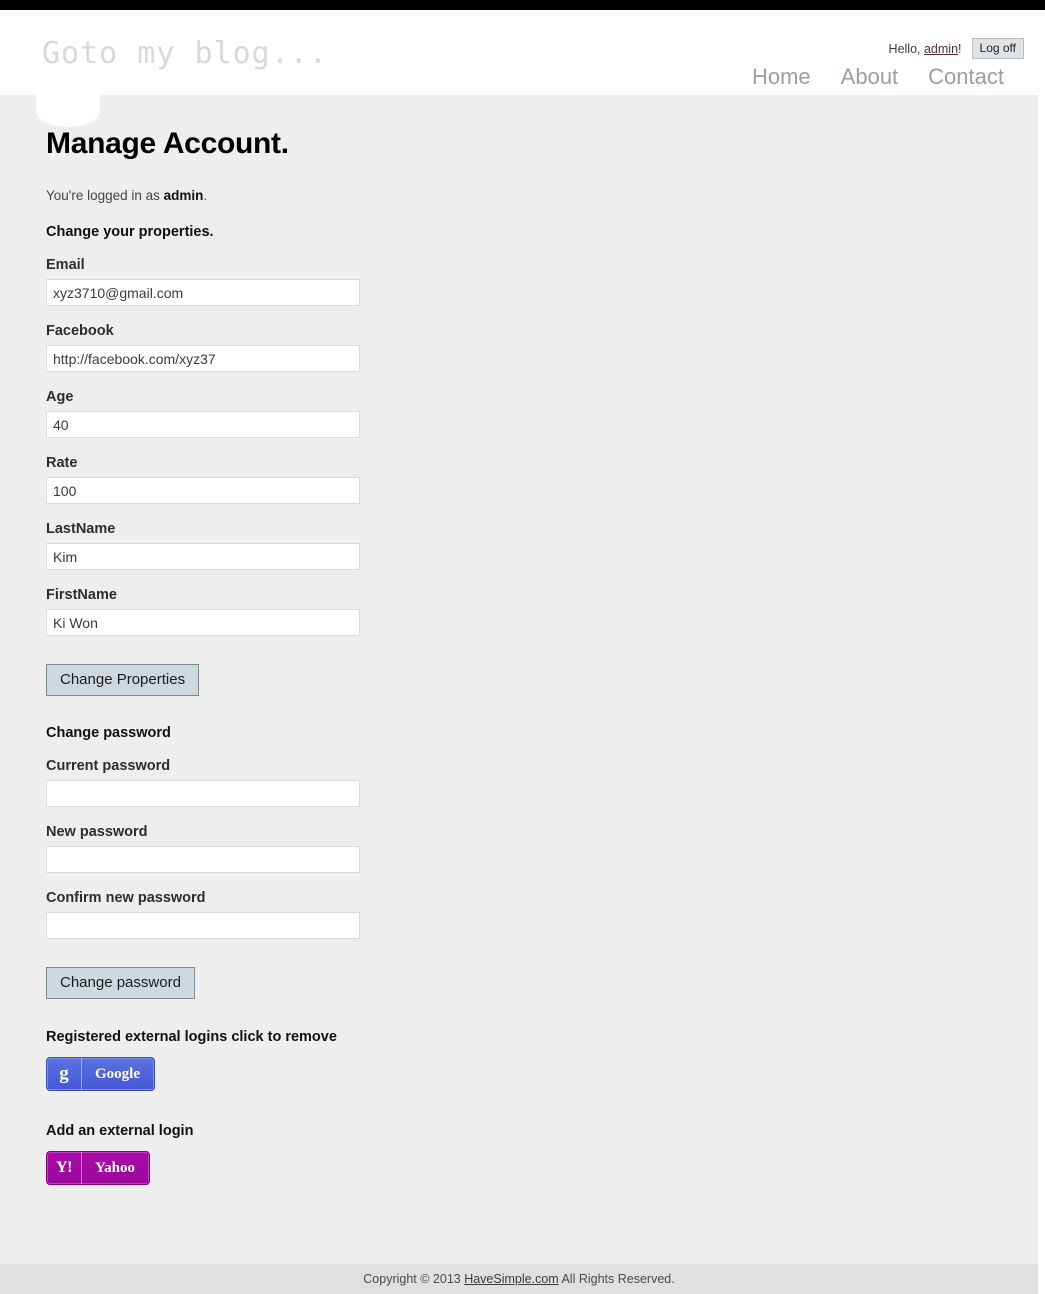 This screenshot has width=1045, height=1294. Describe the element at coordinates (960, 49) in the screenshot. I see `hello-suffix-label: !` at that location.